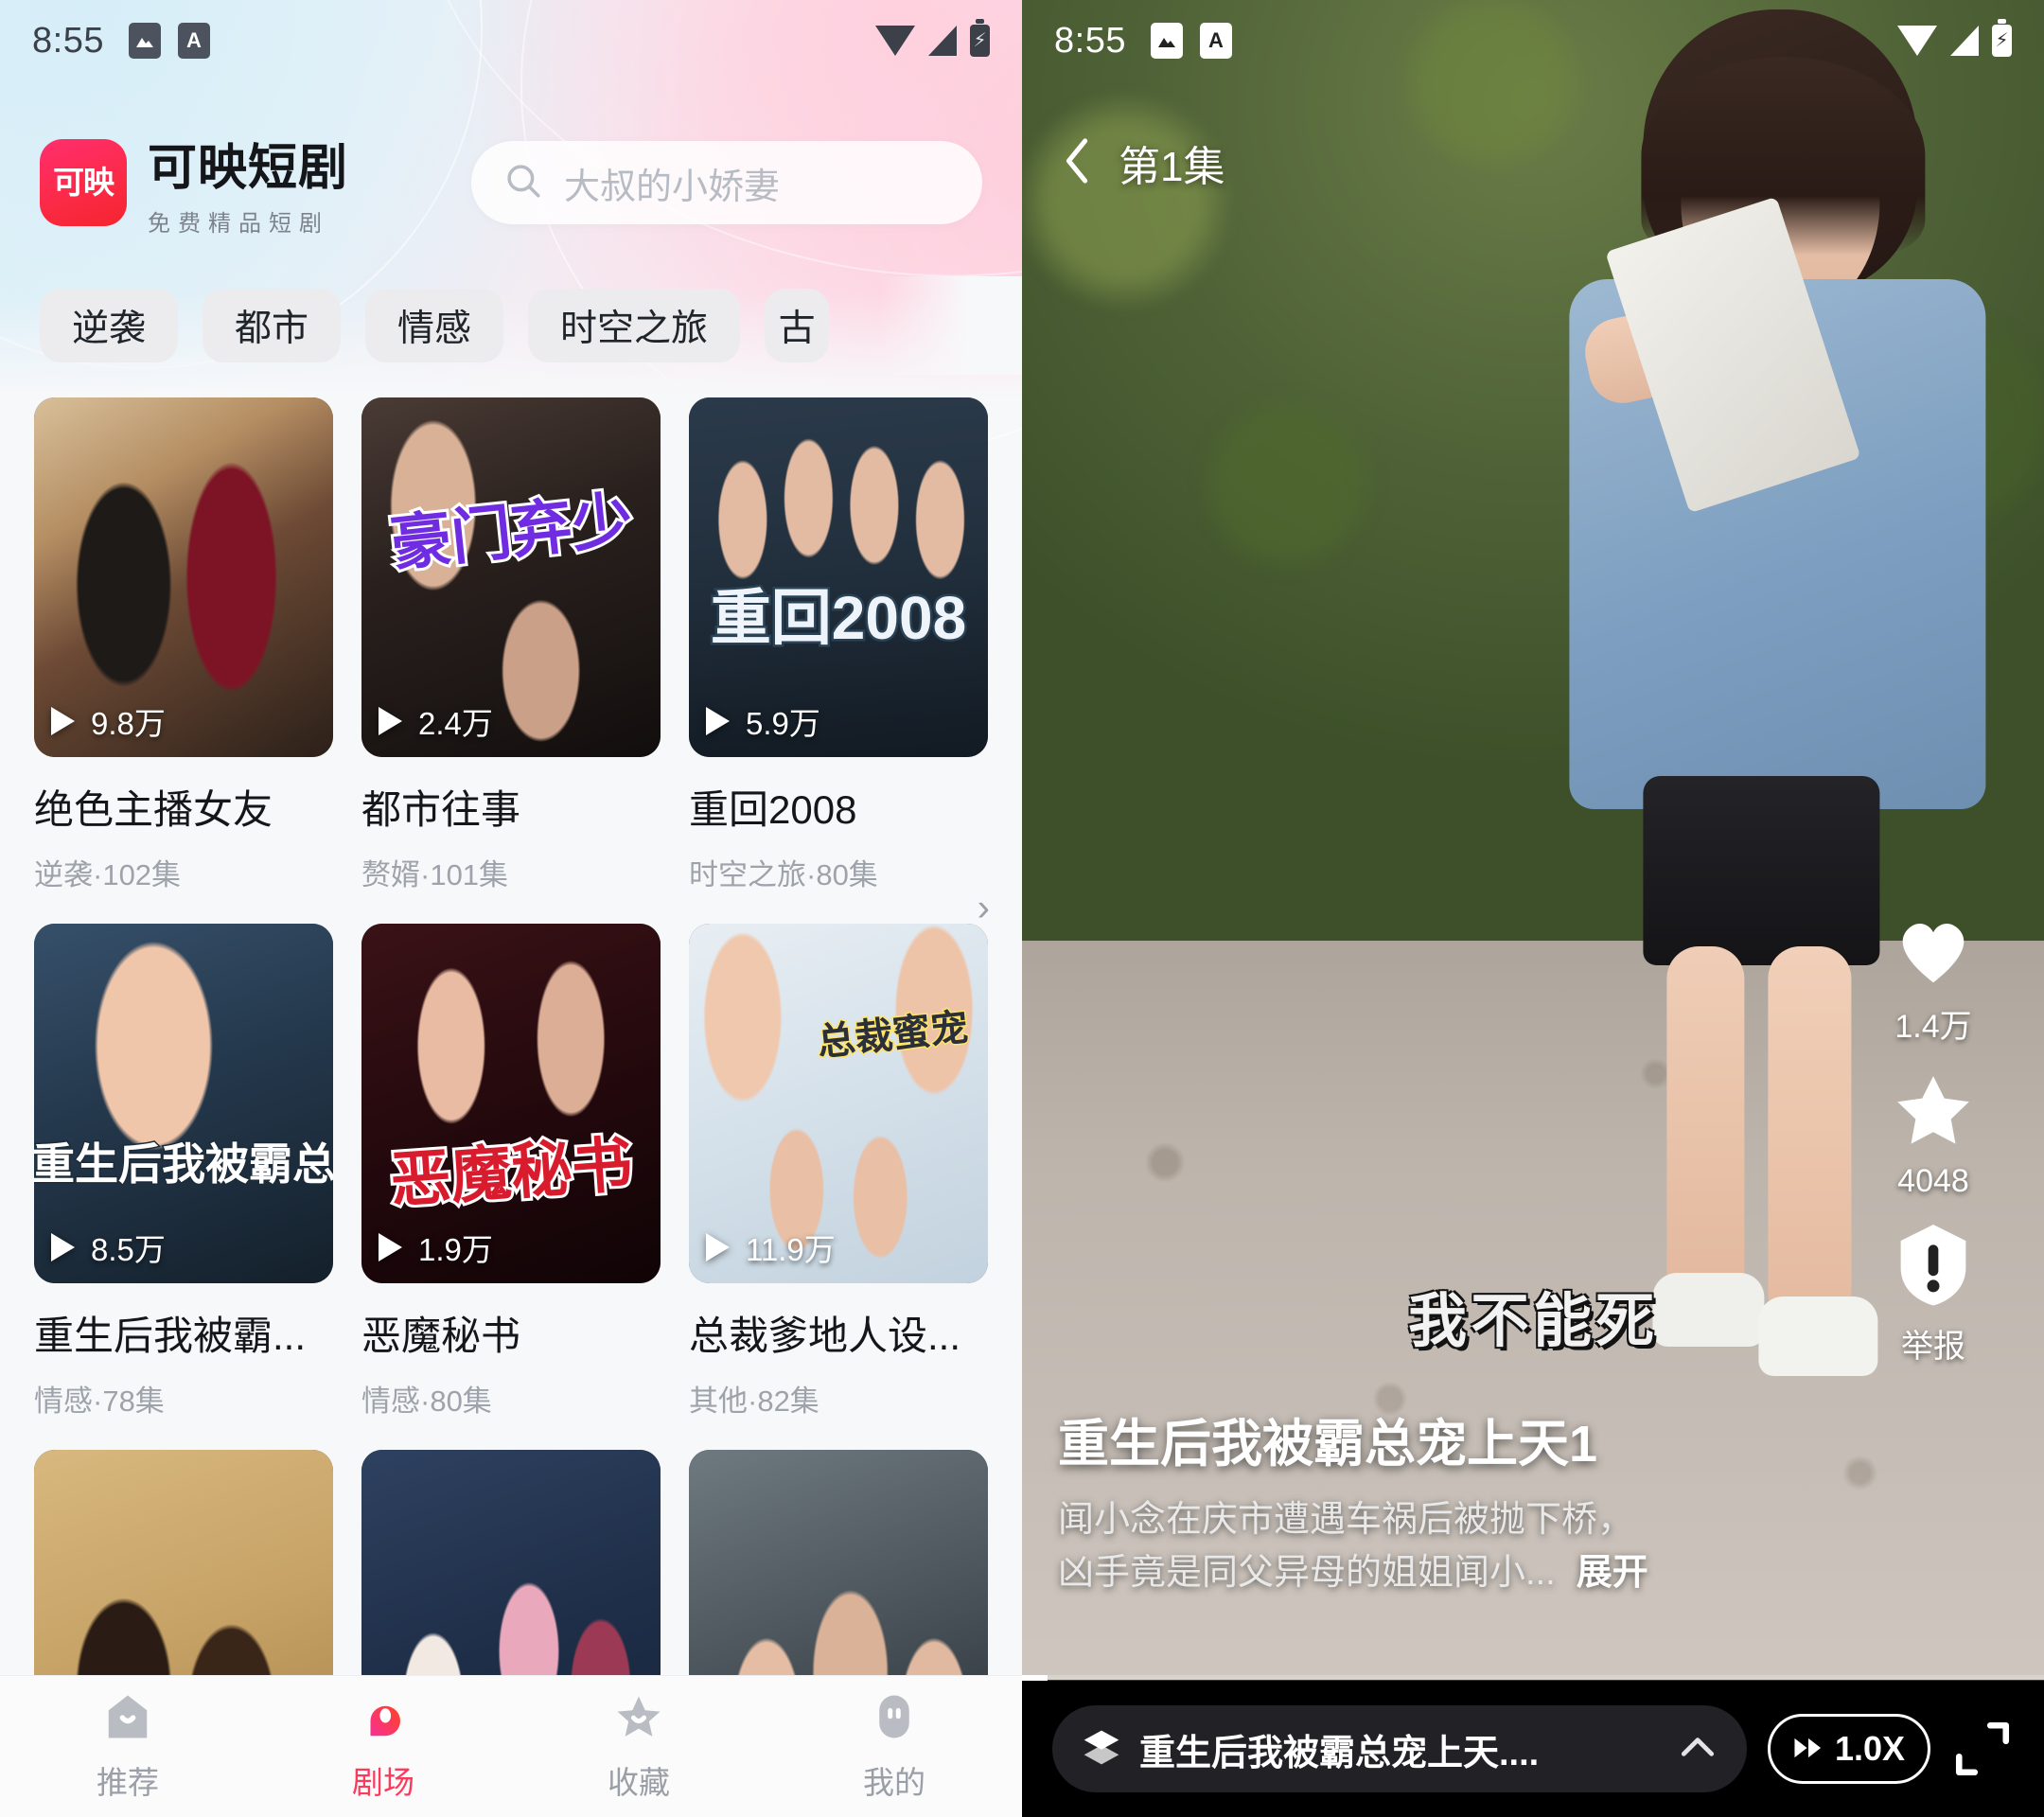 Image resolution: width=2044 pixels, height=1817 pixels. What do you see at coordinates (183, 577) in the screenshot?
I see `drama-poster: 9.8万` at bounding box center [183, 577].